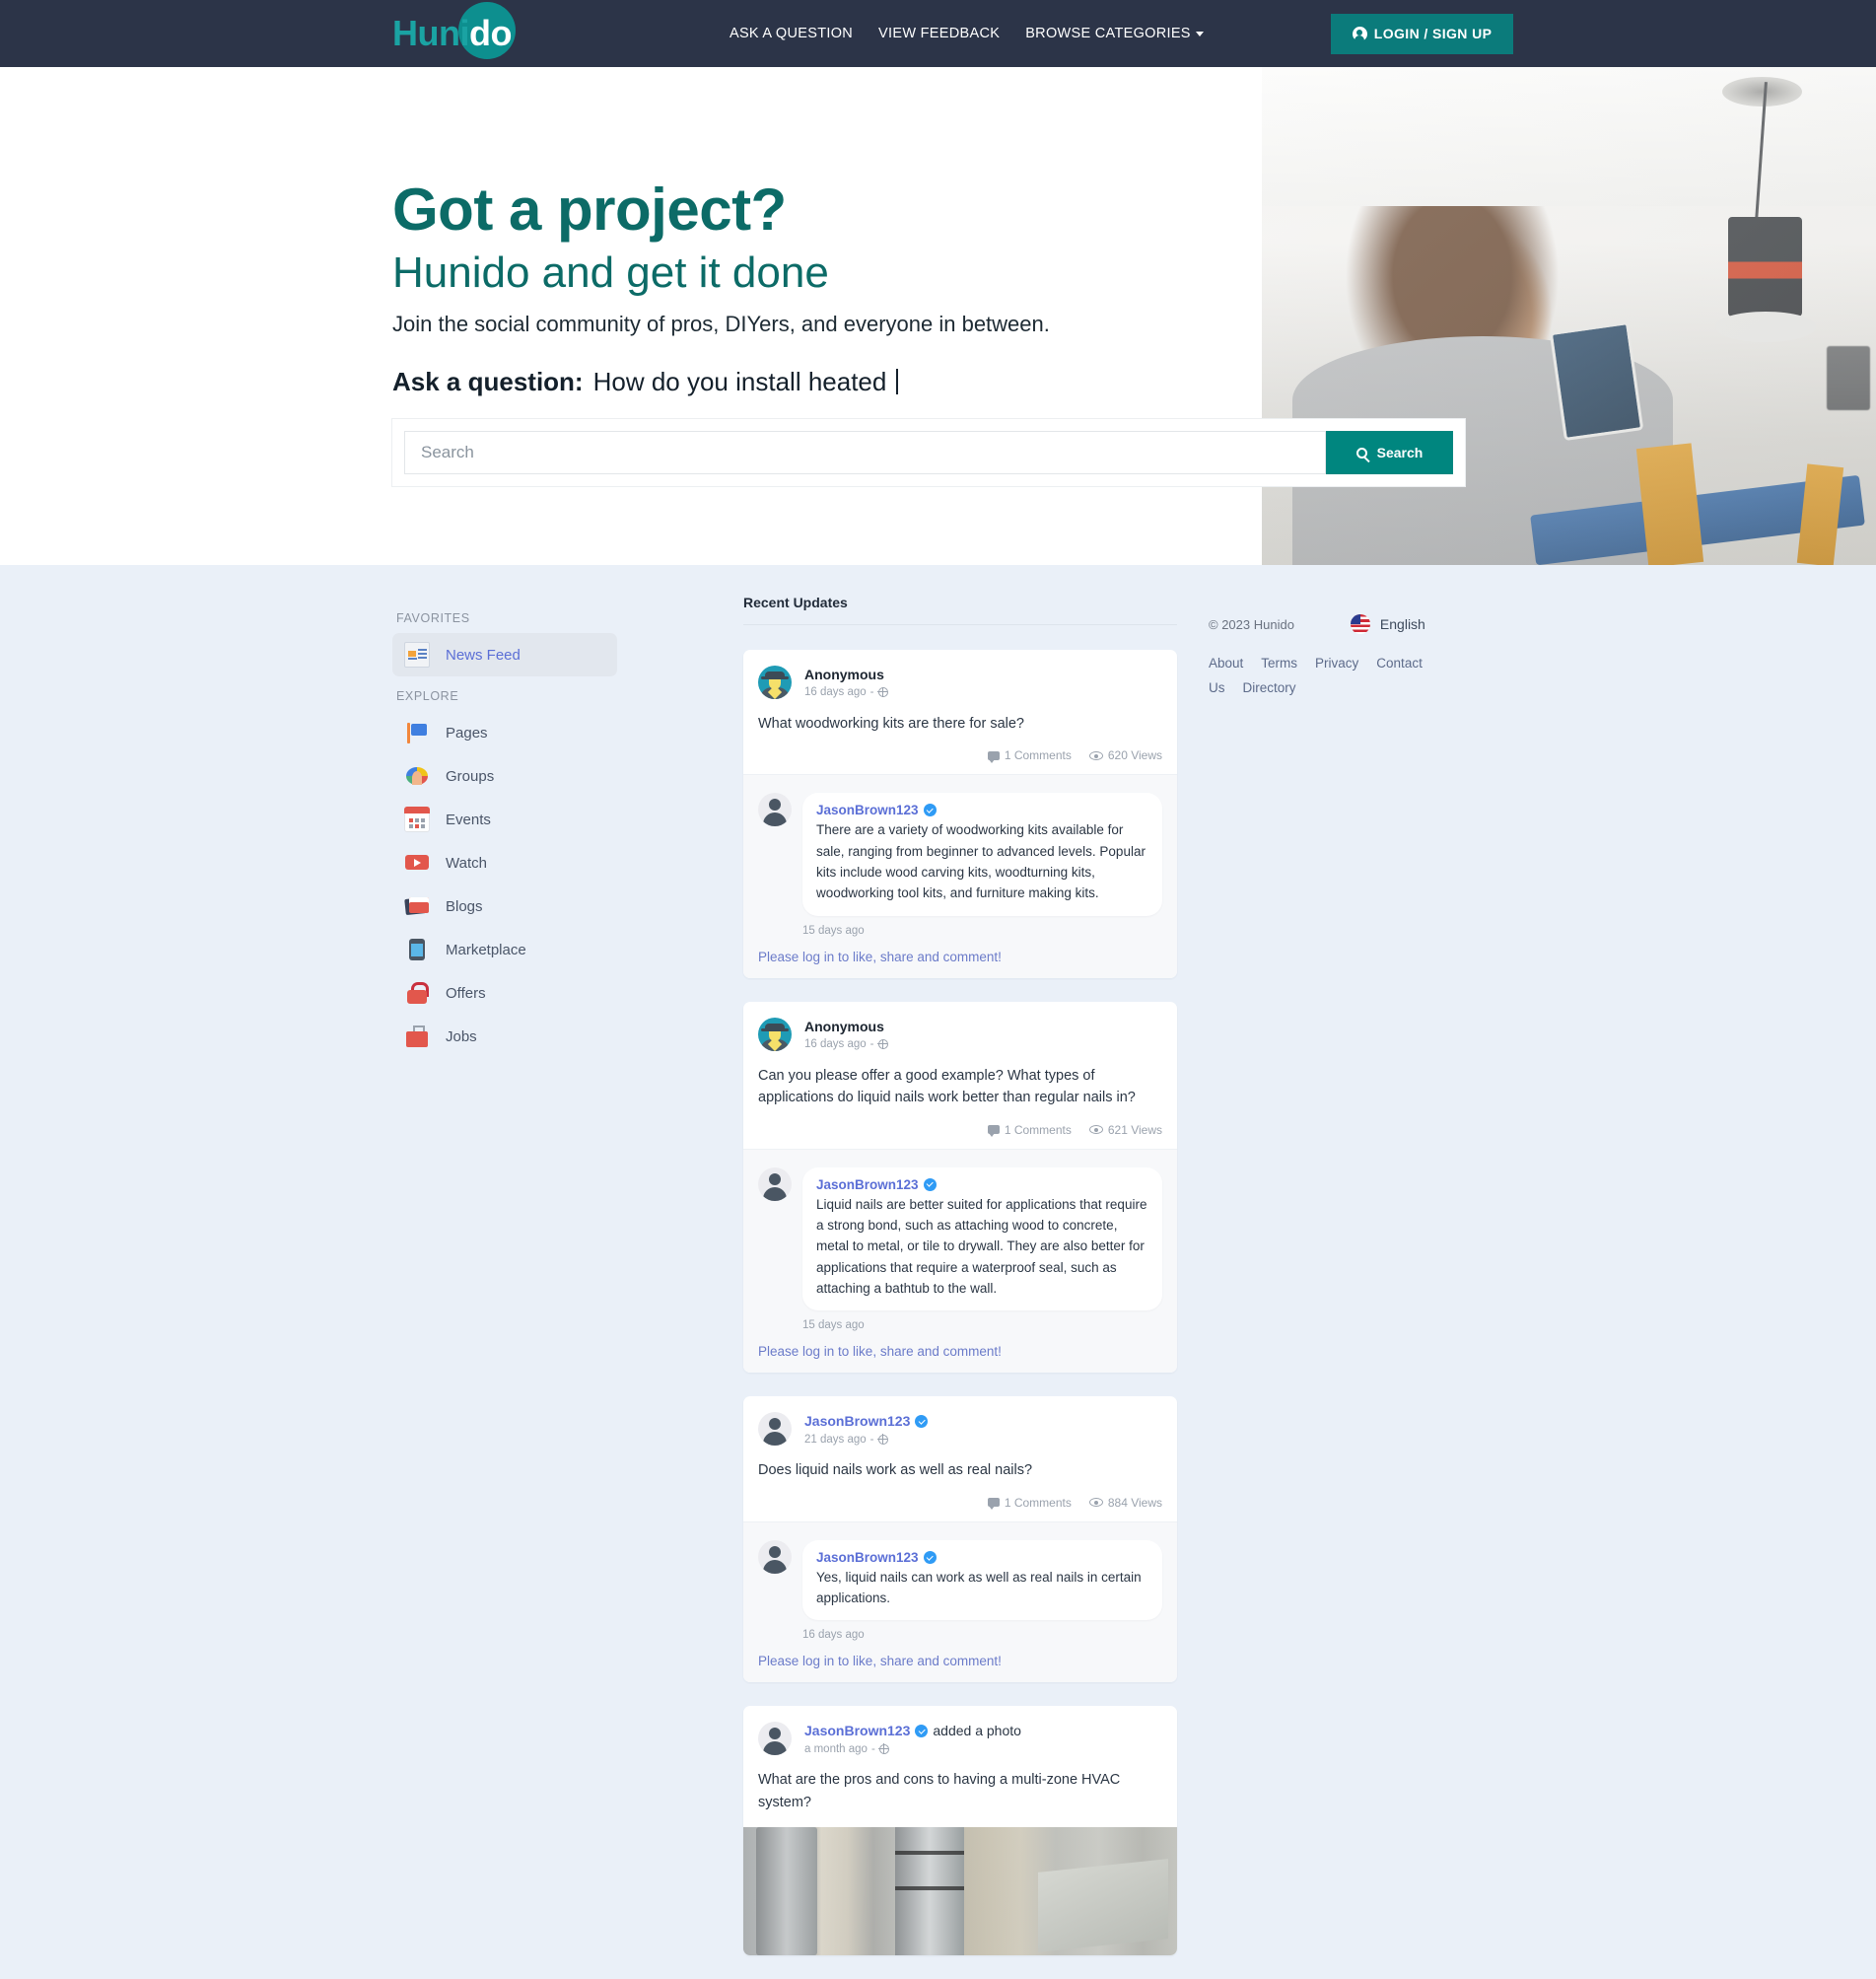  Describe the element at coordinates (1269, 687) in the screenshot. I see `footer-link-directory: Directory` at that location.